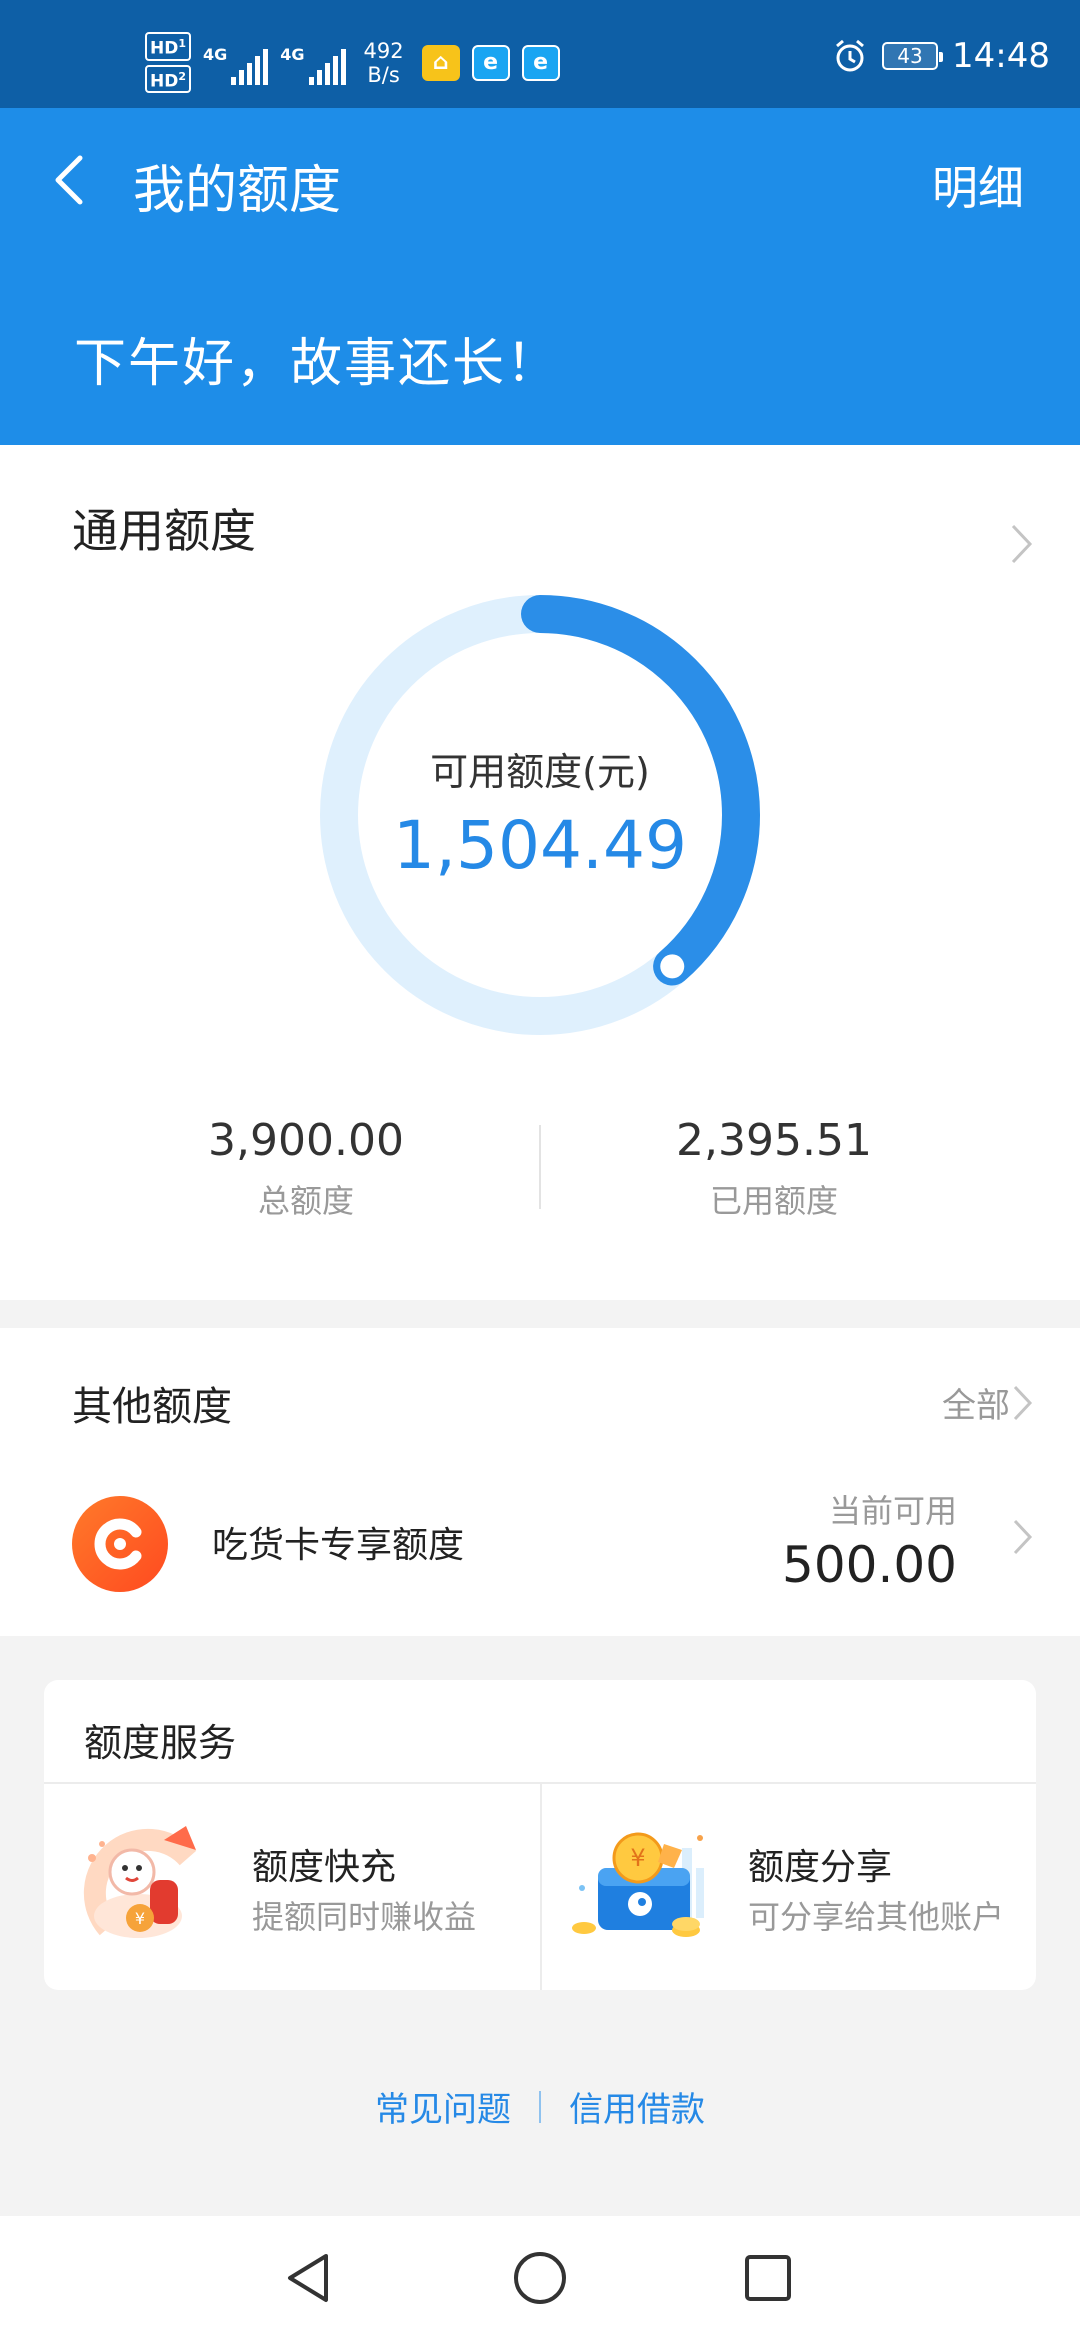 The width and height of the screenshot is (1080, 2340). Describe the element at coordinates (892, 1511) in the screenshot. I see `current-available-label: 当前可用` at that location.